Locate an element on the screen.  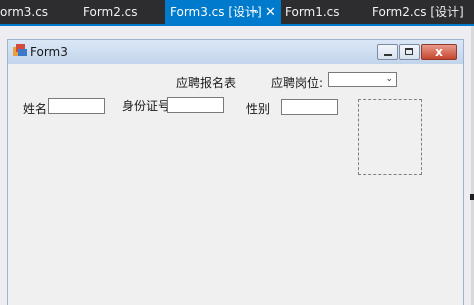
form-icon is located at coordinates (20, 50).